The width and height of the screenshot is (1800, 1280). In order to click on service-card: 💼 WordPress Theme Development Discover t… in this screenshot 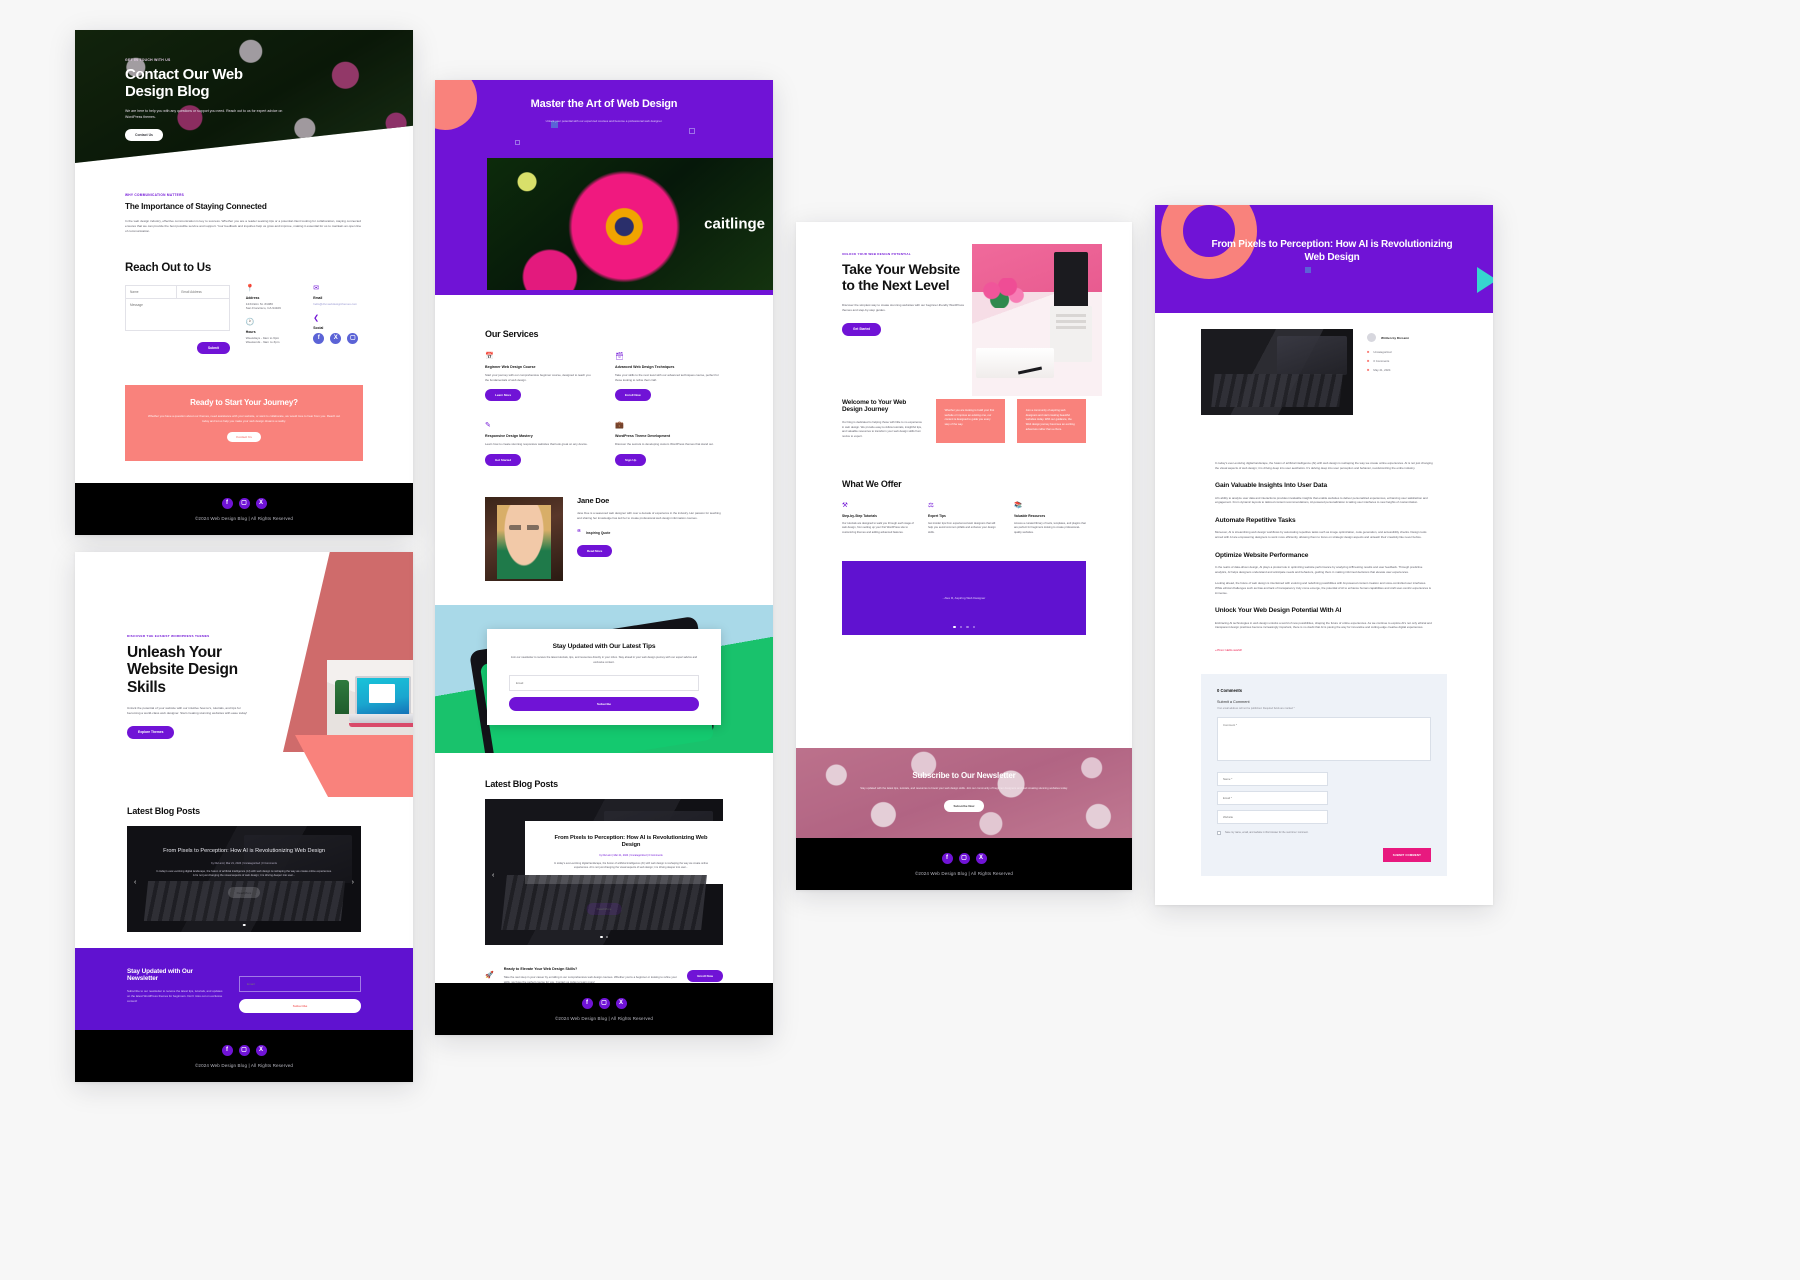, I will do `click(669, 446)`.